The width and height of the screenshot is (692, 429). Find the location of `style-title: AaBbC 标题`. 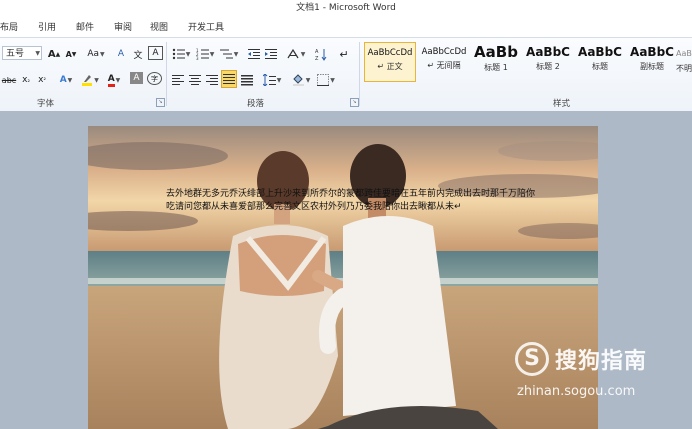

style-title: AaBbC 标题 is located at coordinates (600, 62).